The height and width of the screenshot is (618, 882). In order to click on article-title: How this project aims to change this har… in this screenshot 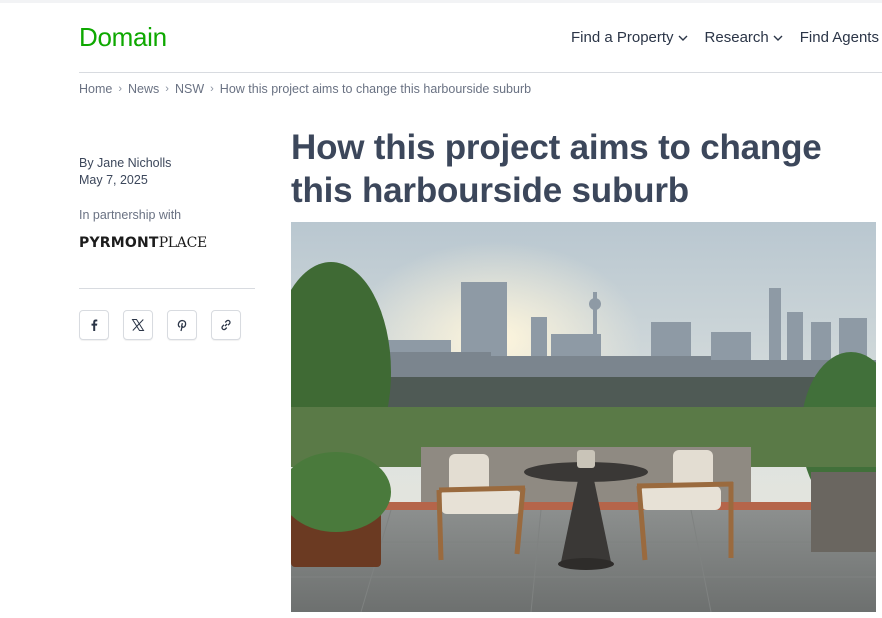, I will do `click(556, 169)`.